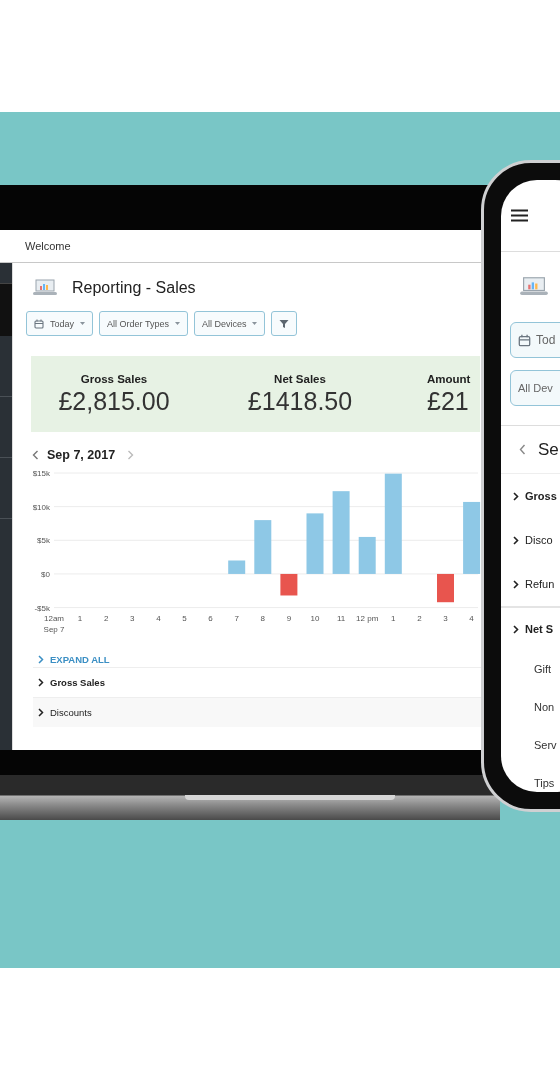 This screenshot has width=560, height=1080. Describe the element at coordinates (530, 778) in the screenshot. I see `report-row: Tips` at that location.